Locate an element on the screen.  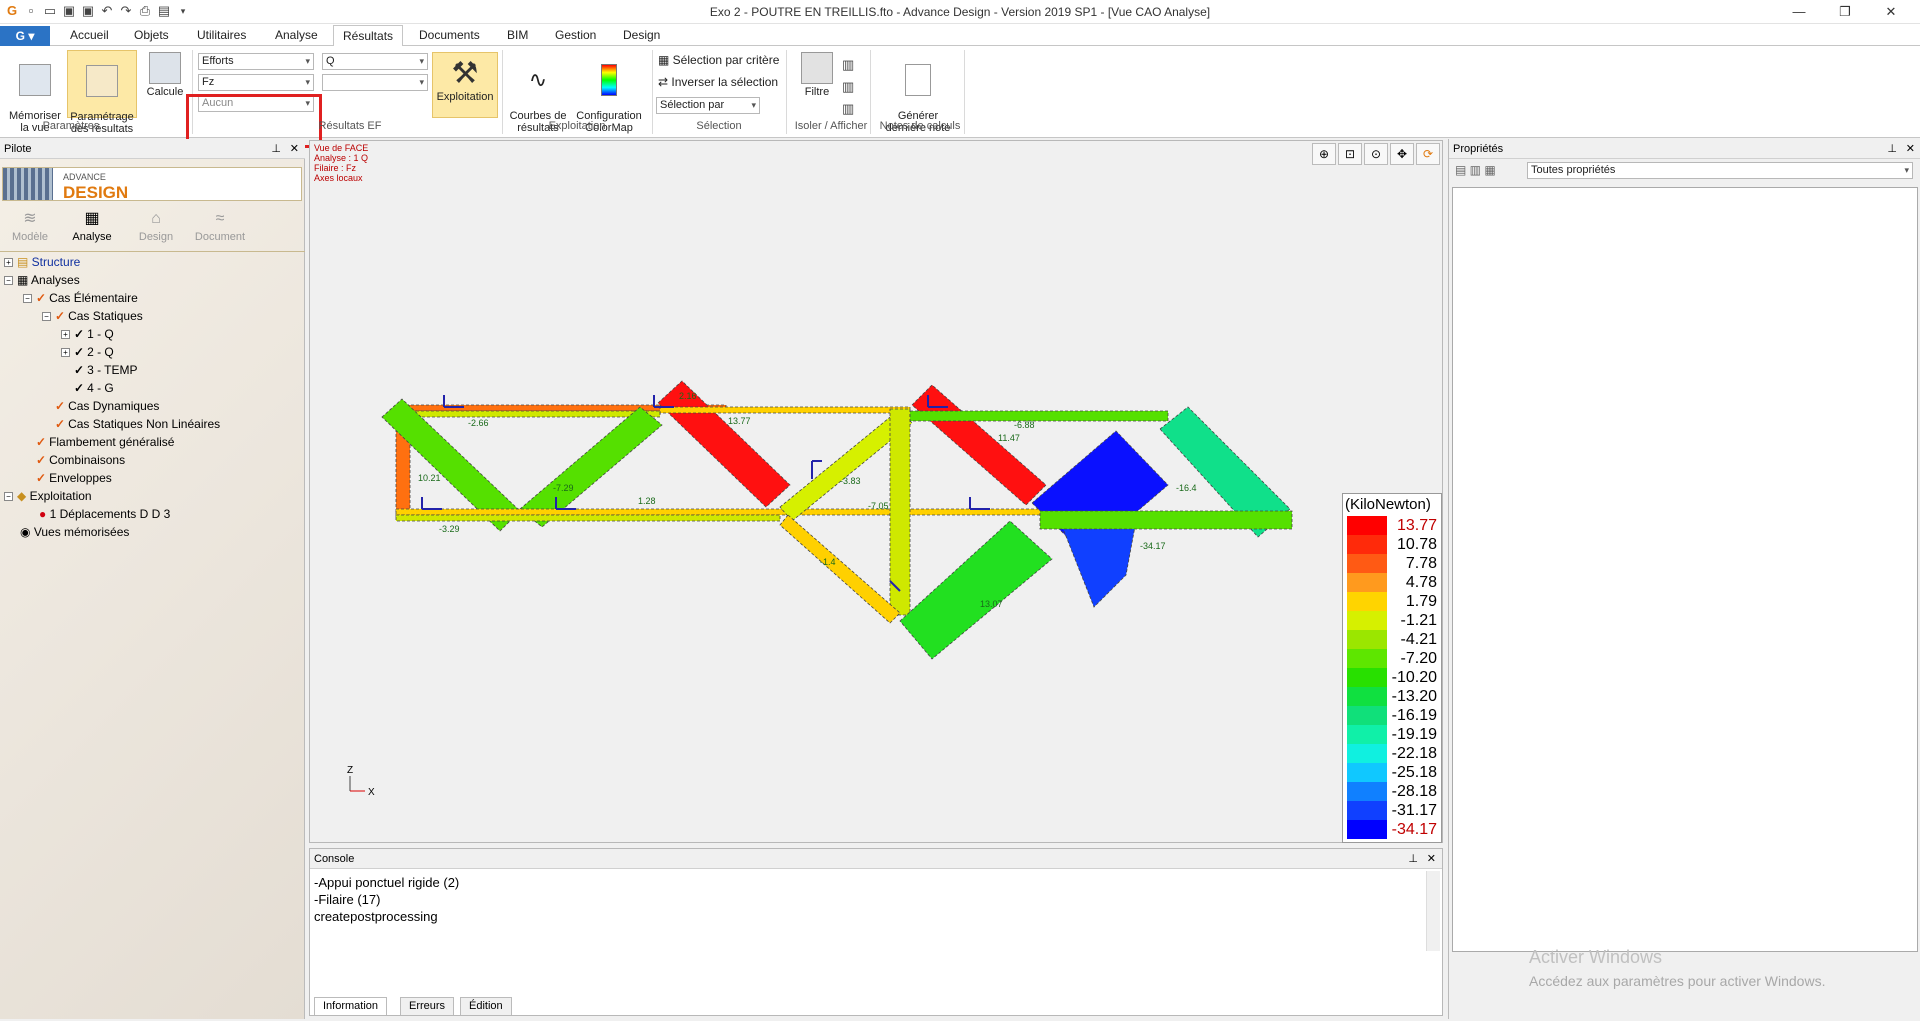
tree-item-cas-non-lineaires: ✓ Cas Statiques Non Linéaires is located at coordinates (137, 424).